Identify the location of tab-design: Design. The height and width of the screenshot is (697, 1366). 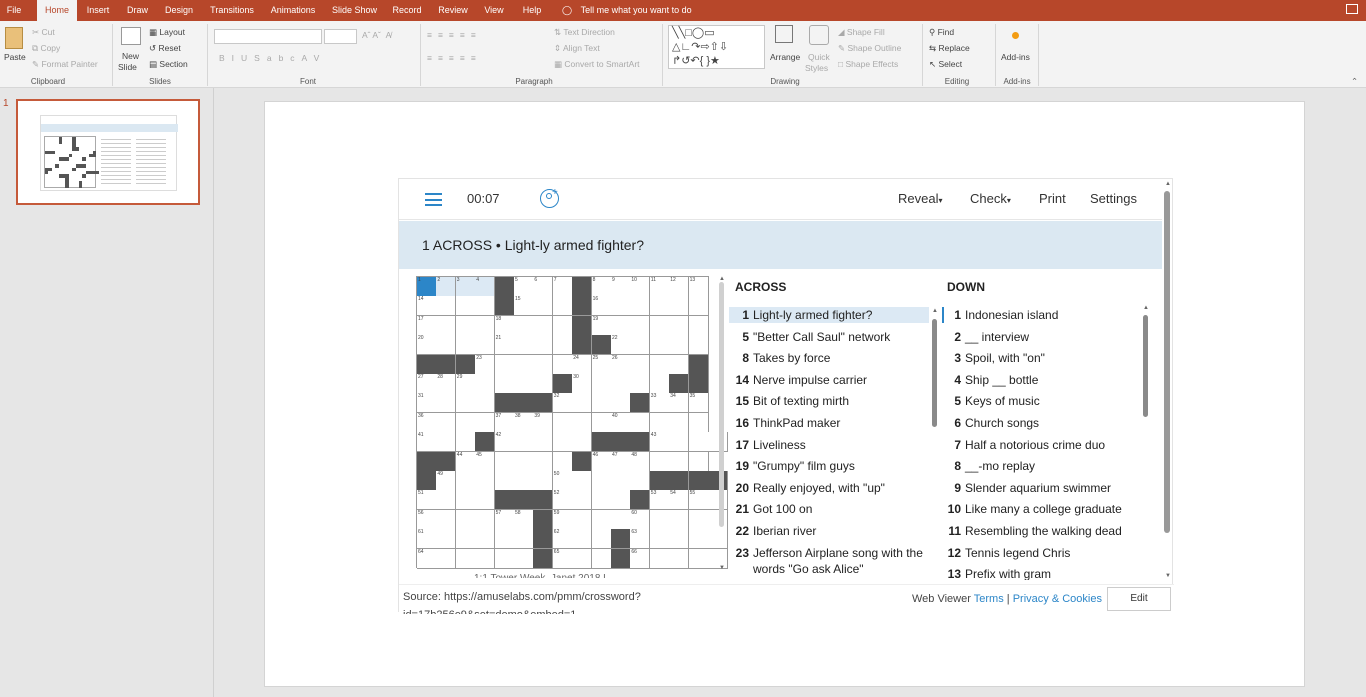
(179, 10).